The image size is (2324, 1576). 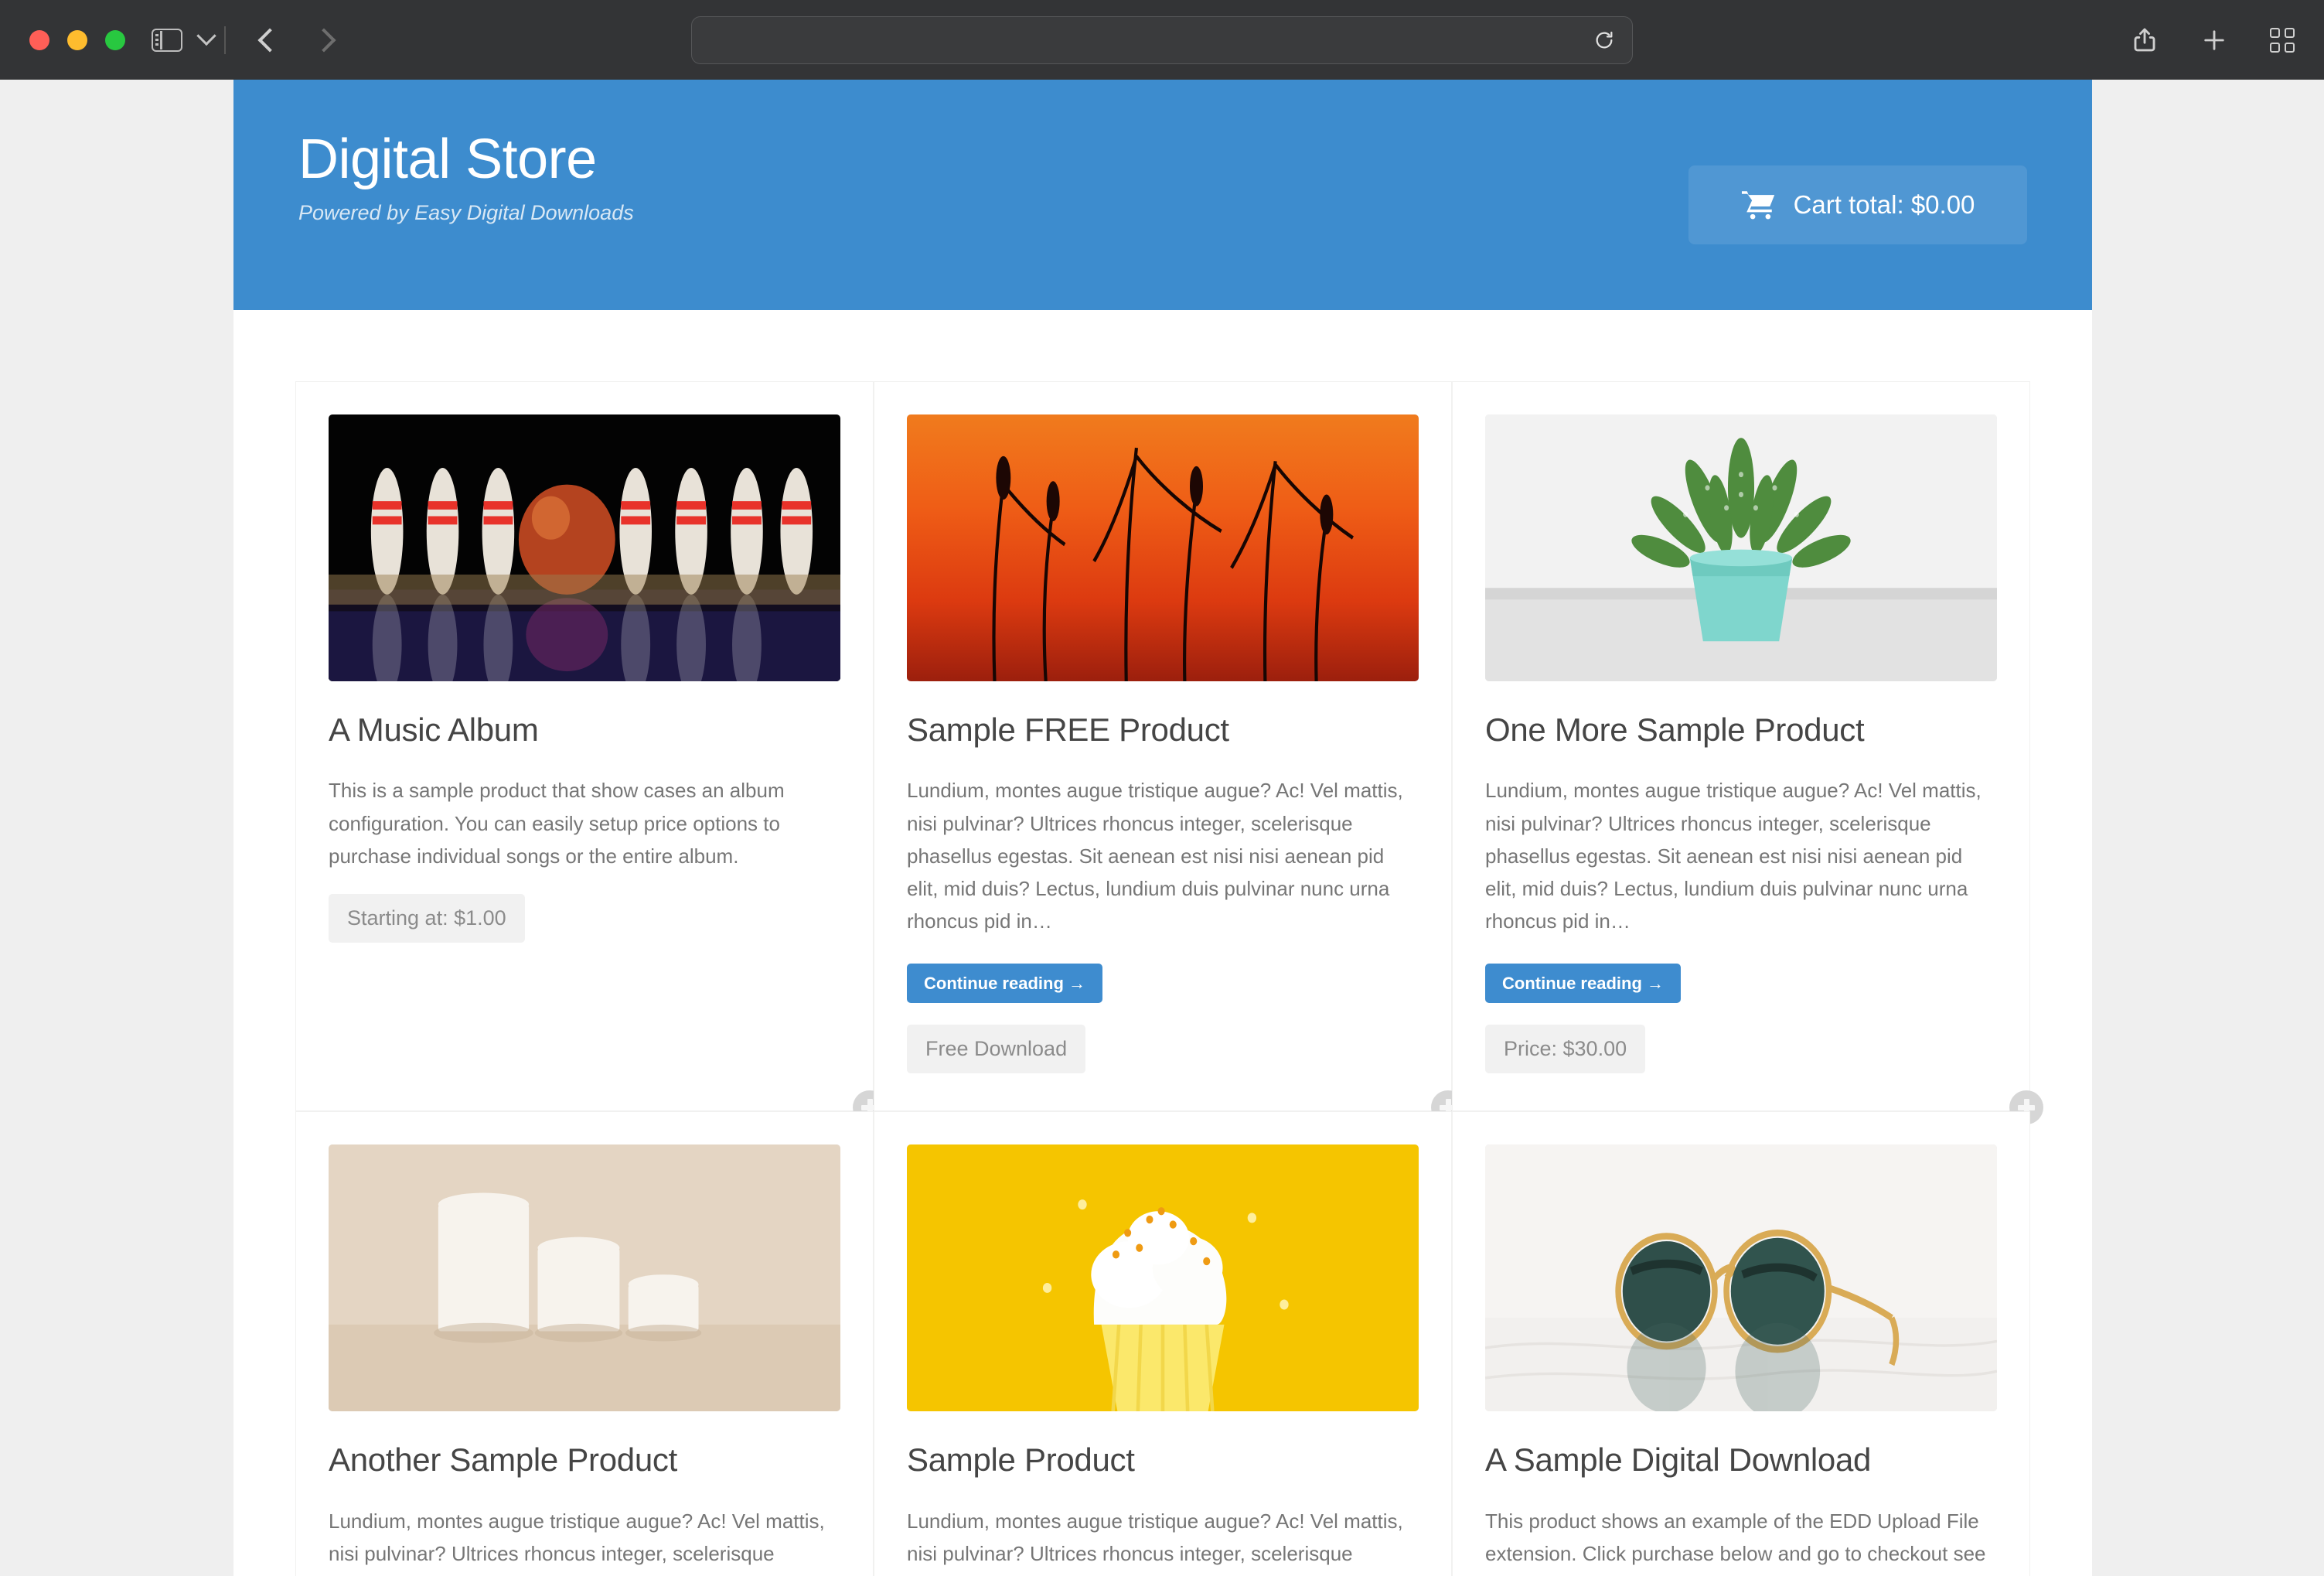 What do you see at coordinates (296, 40) in the screenshot?
I see `navigation-buttons` at bounding box center [296, 40].